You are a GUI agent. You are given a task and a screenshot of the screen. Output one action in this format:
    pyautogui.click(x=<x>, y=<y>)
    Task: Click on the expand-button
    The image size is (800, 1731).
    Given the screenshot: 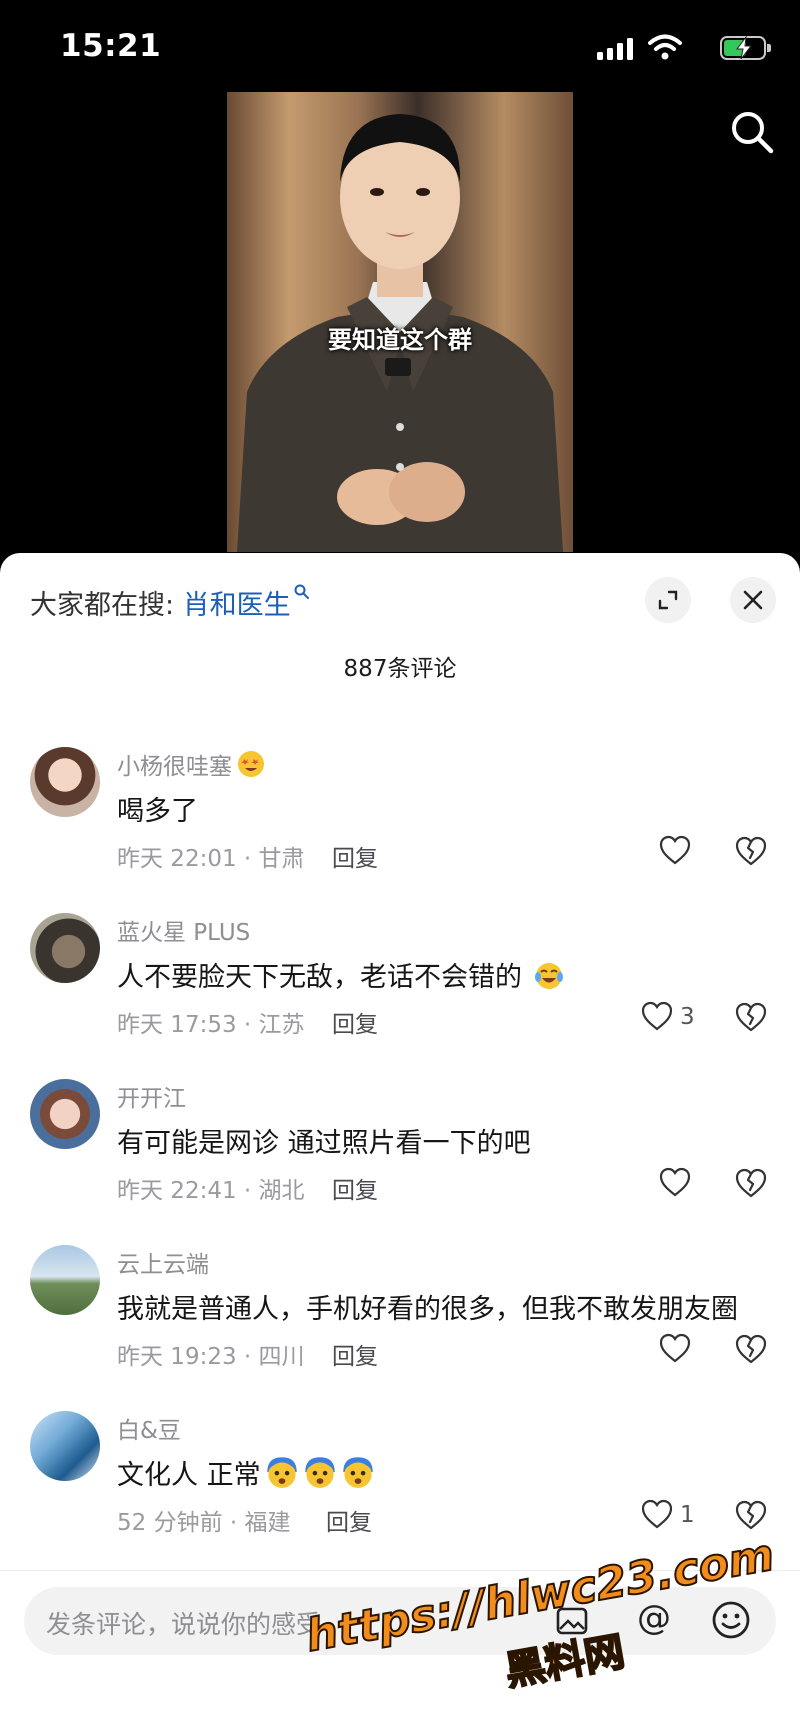 What is the action you would take?
    pyautogui.click(x=668, y=600)
    